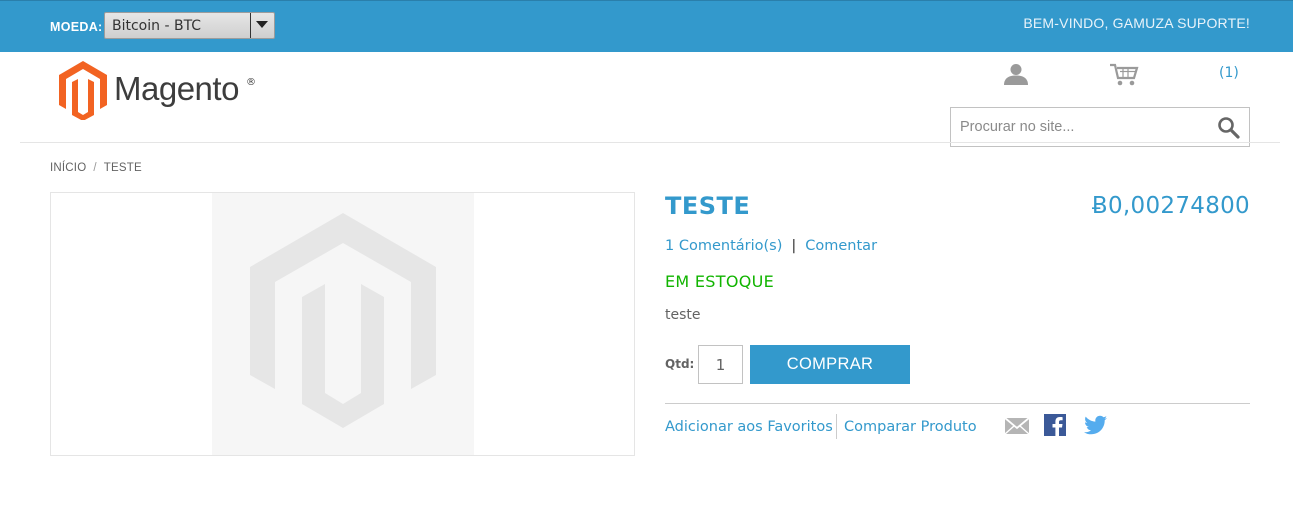  Describe the element at coordinates (1082, 127) in the screenshot. I see `search-input` at that location.